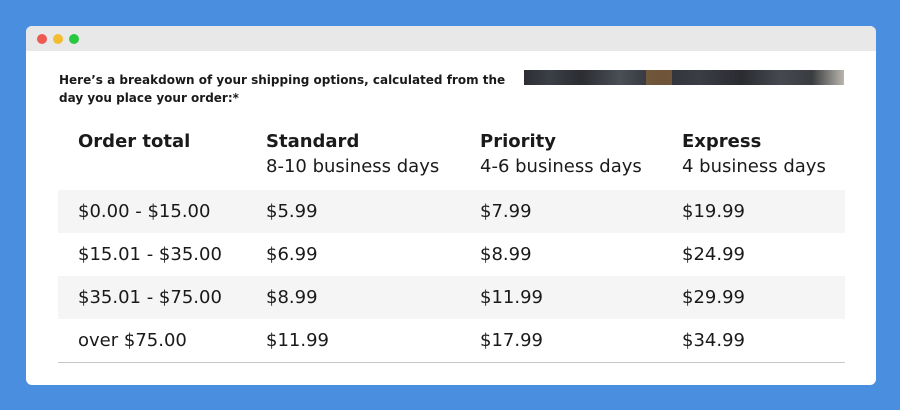 Image resolution: width=900 pixels, height=410 pixels. Describe the element at coordinates (58, 39) in the screenshot. I see `minimize-window-button` at that location.